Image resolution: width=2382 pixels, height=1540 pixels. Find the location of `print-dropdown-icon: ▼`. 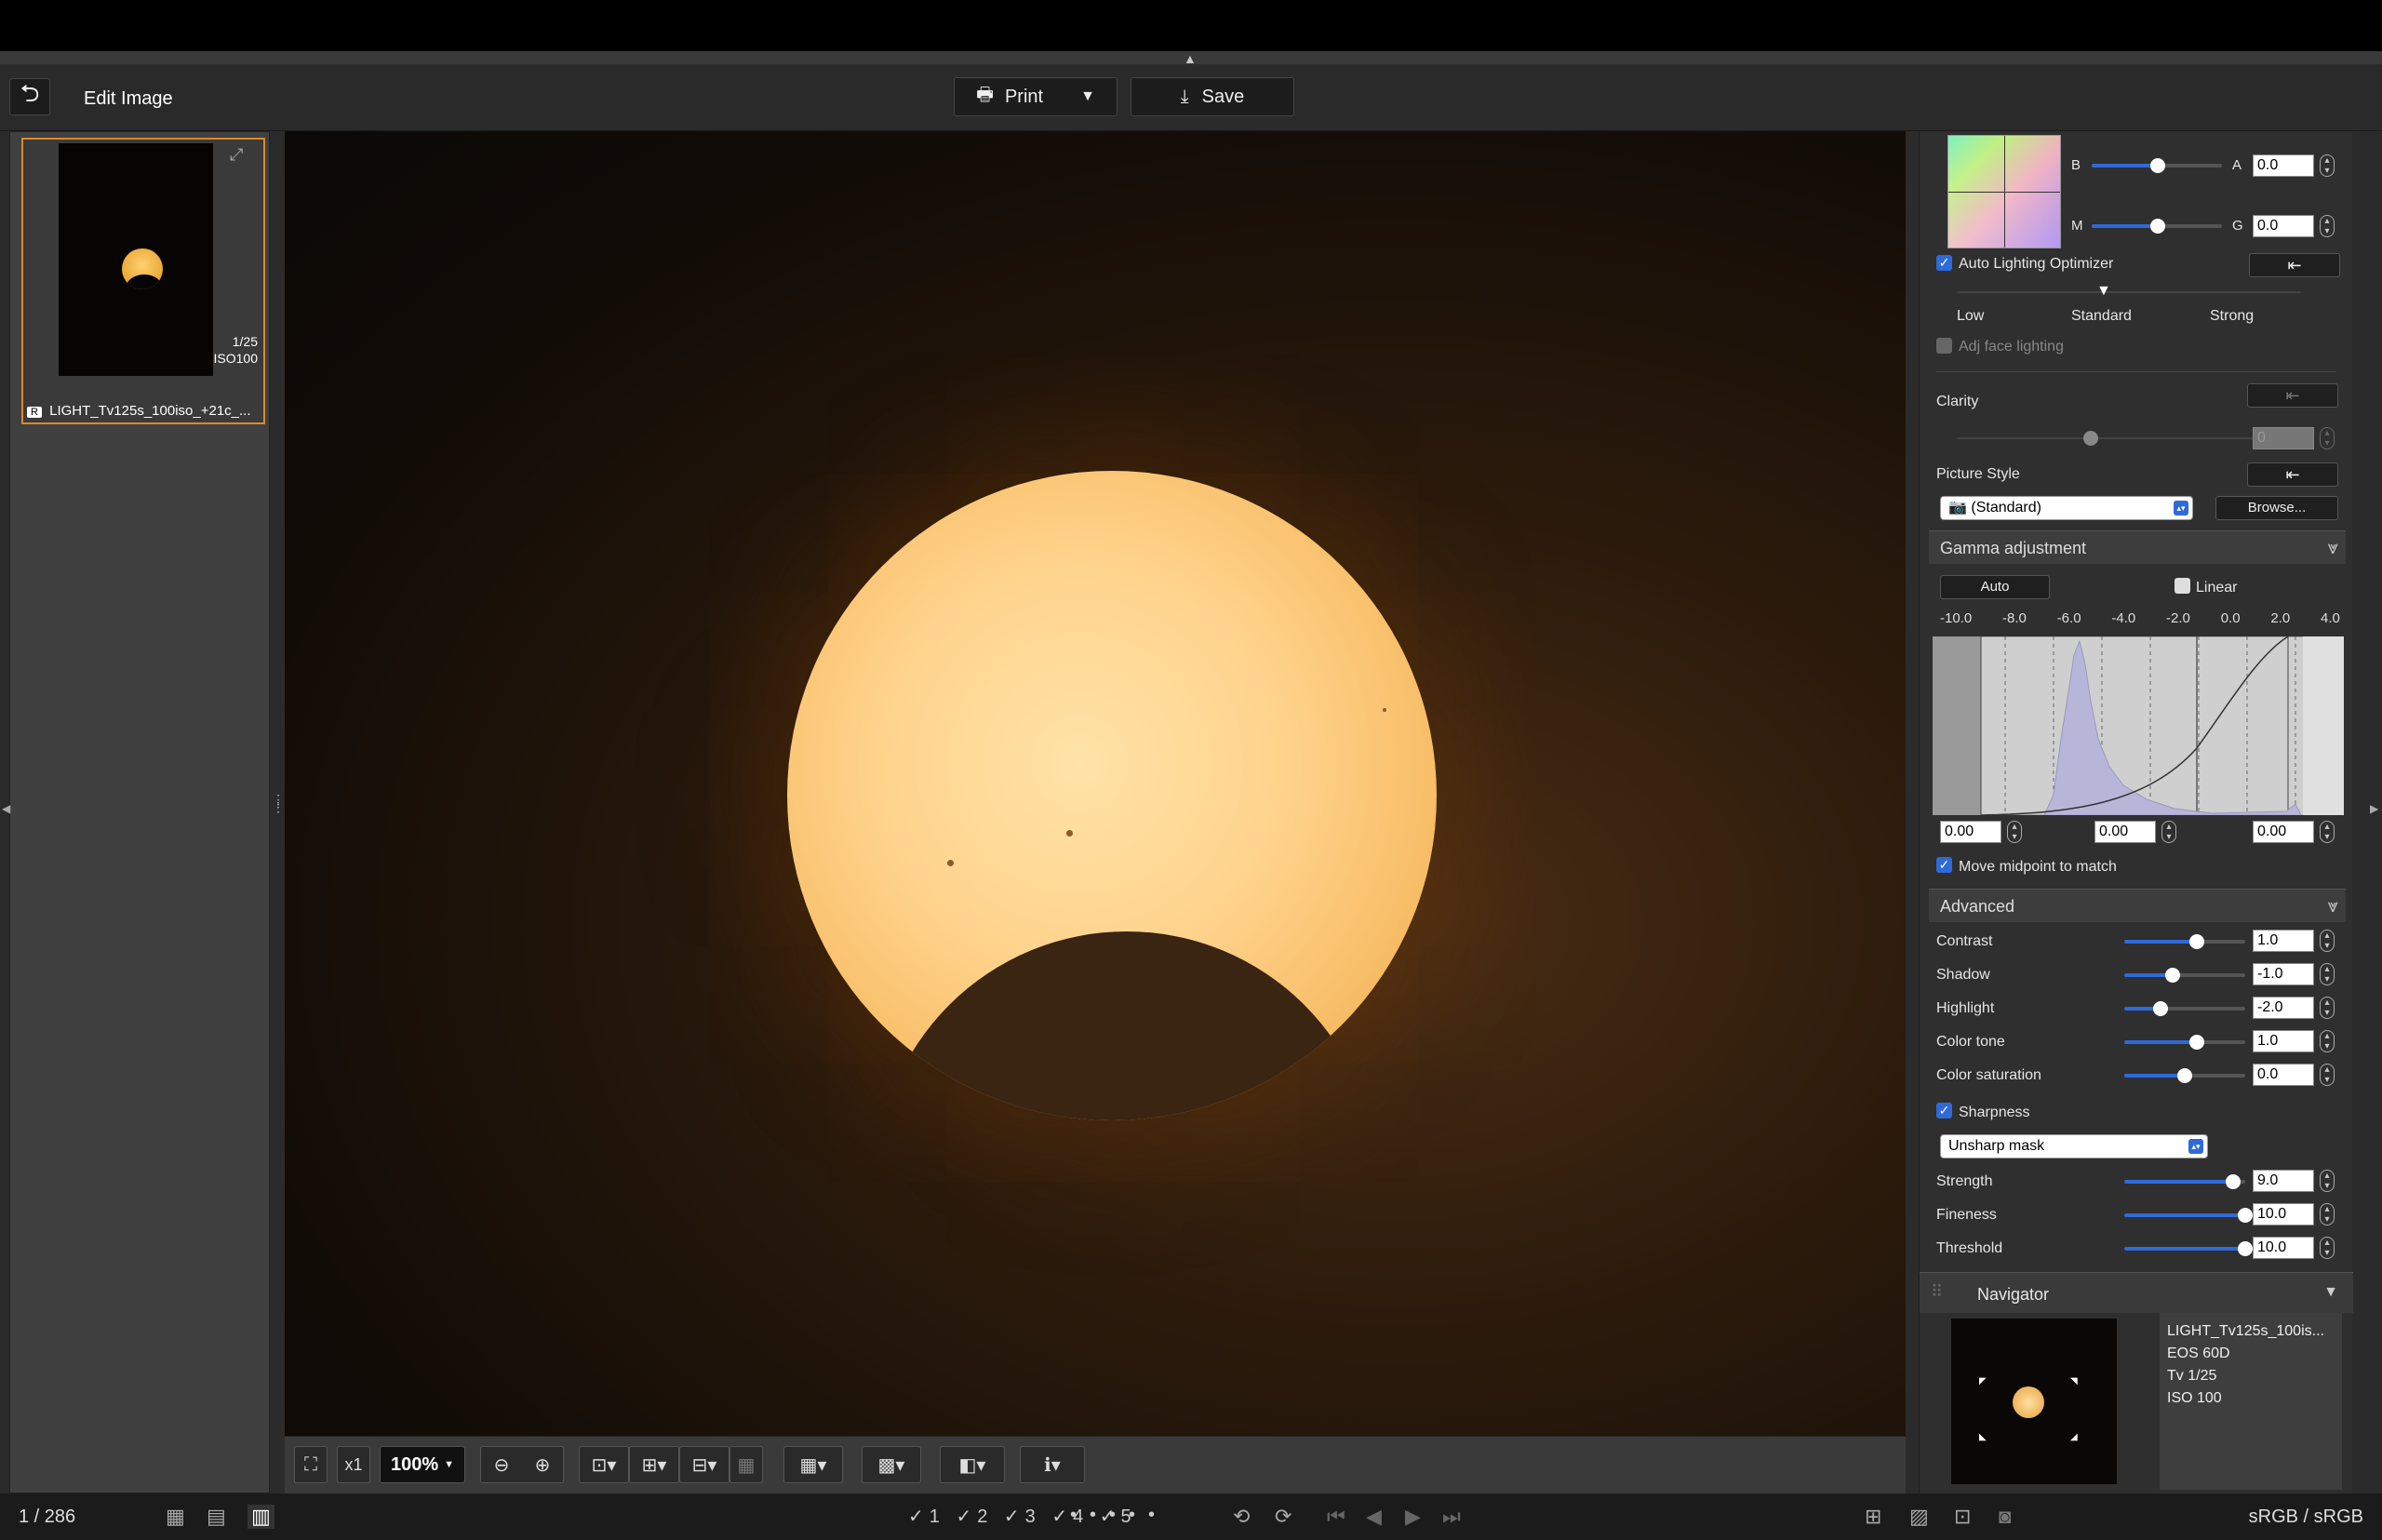

print-dropdown-icon: ▼ is located at coordinates (1087, 96).